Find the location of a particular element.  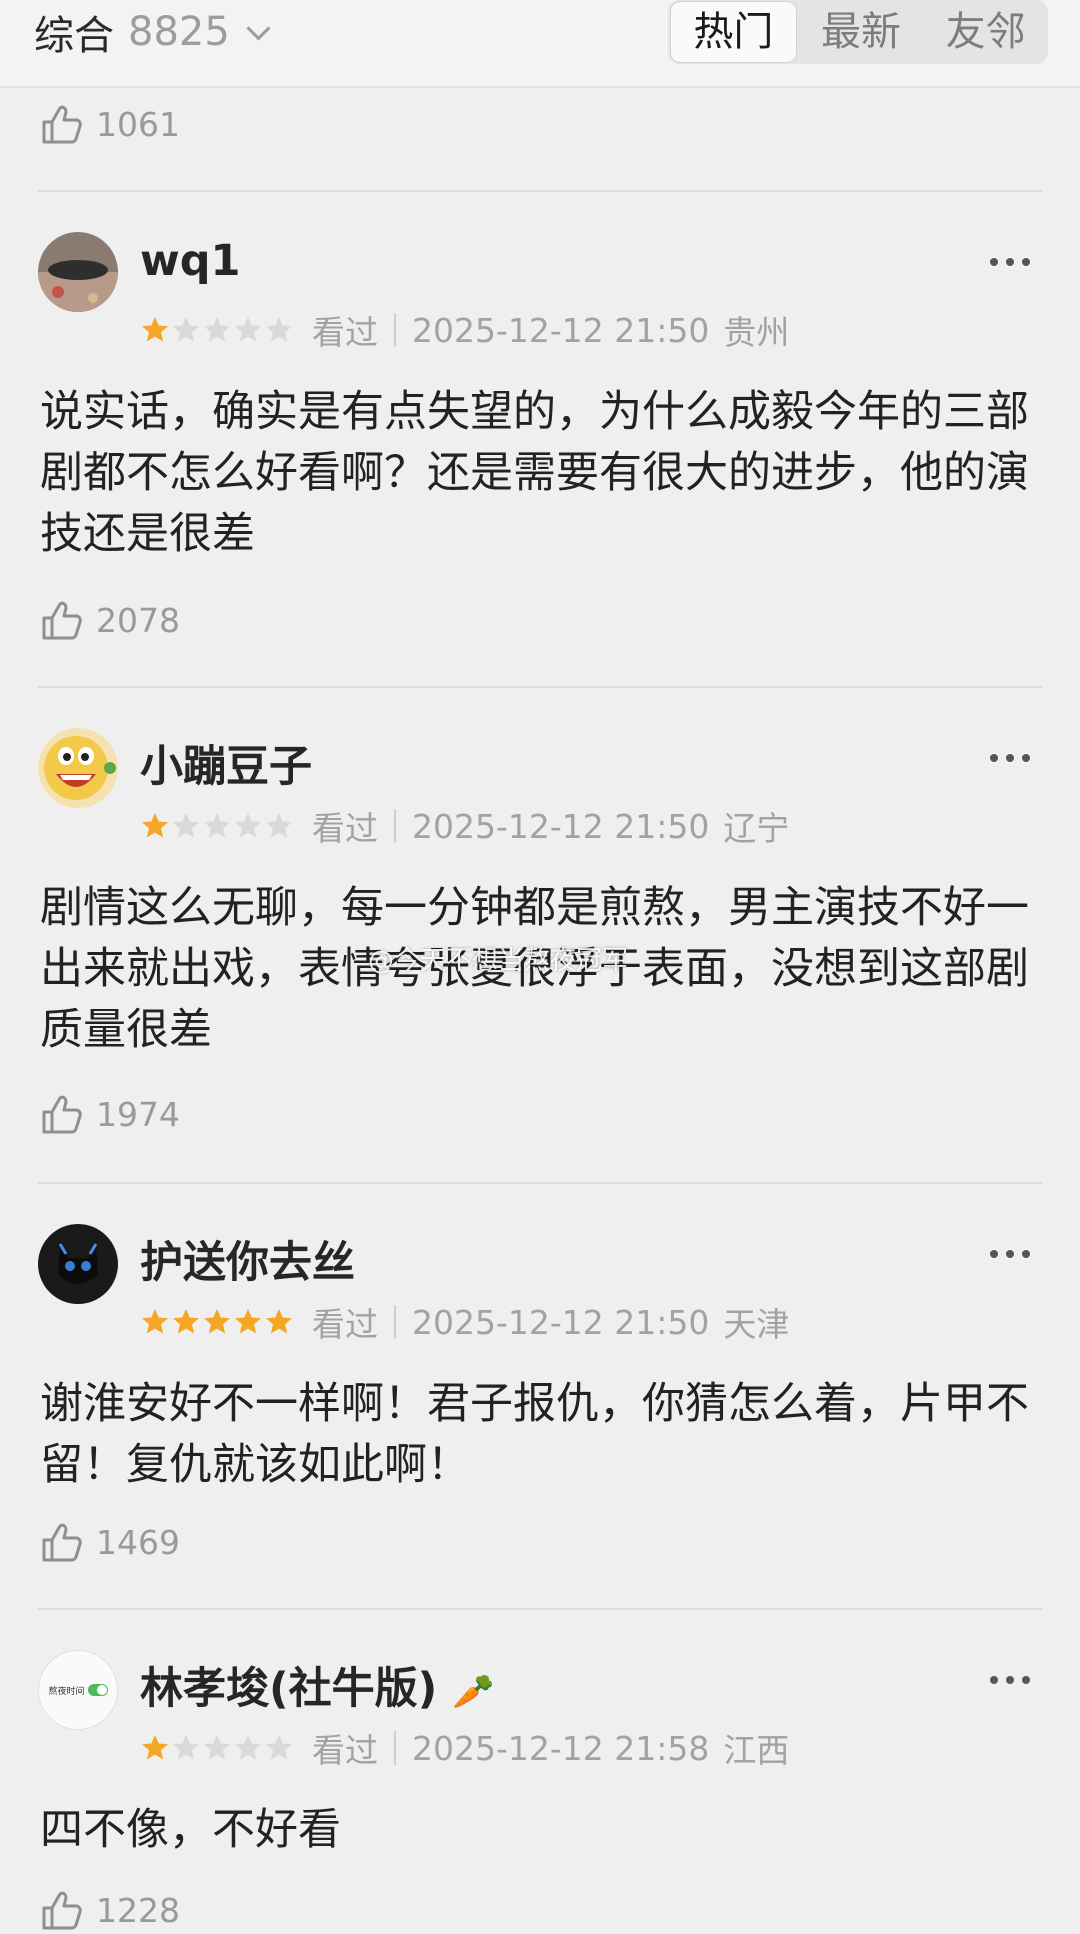

tab-friends: 友邻 is located at coordinates (985, 32).